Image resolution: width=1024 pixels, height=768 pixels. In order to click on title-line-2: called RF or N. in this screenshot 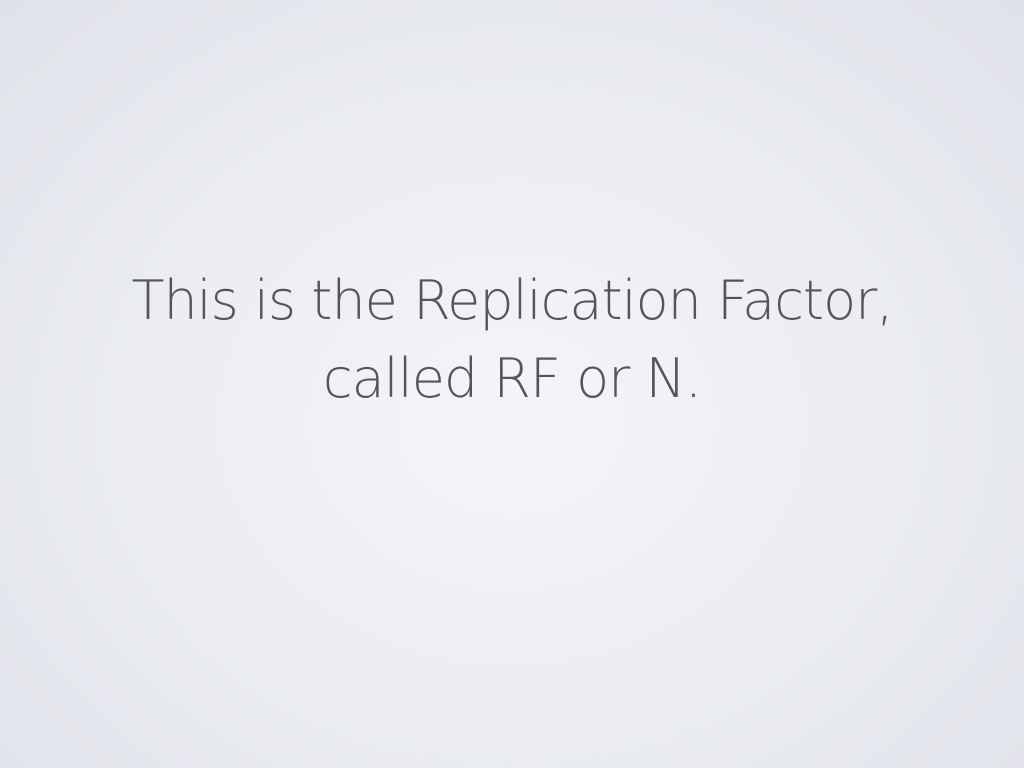, I will do `click(512, 378)`.